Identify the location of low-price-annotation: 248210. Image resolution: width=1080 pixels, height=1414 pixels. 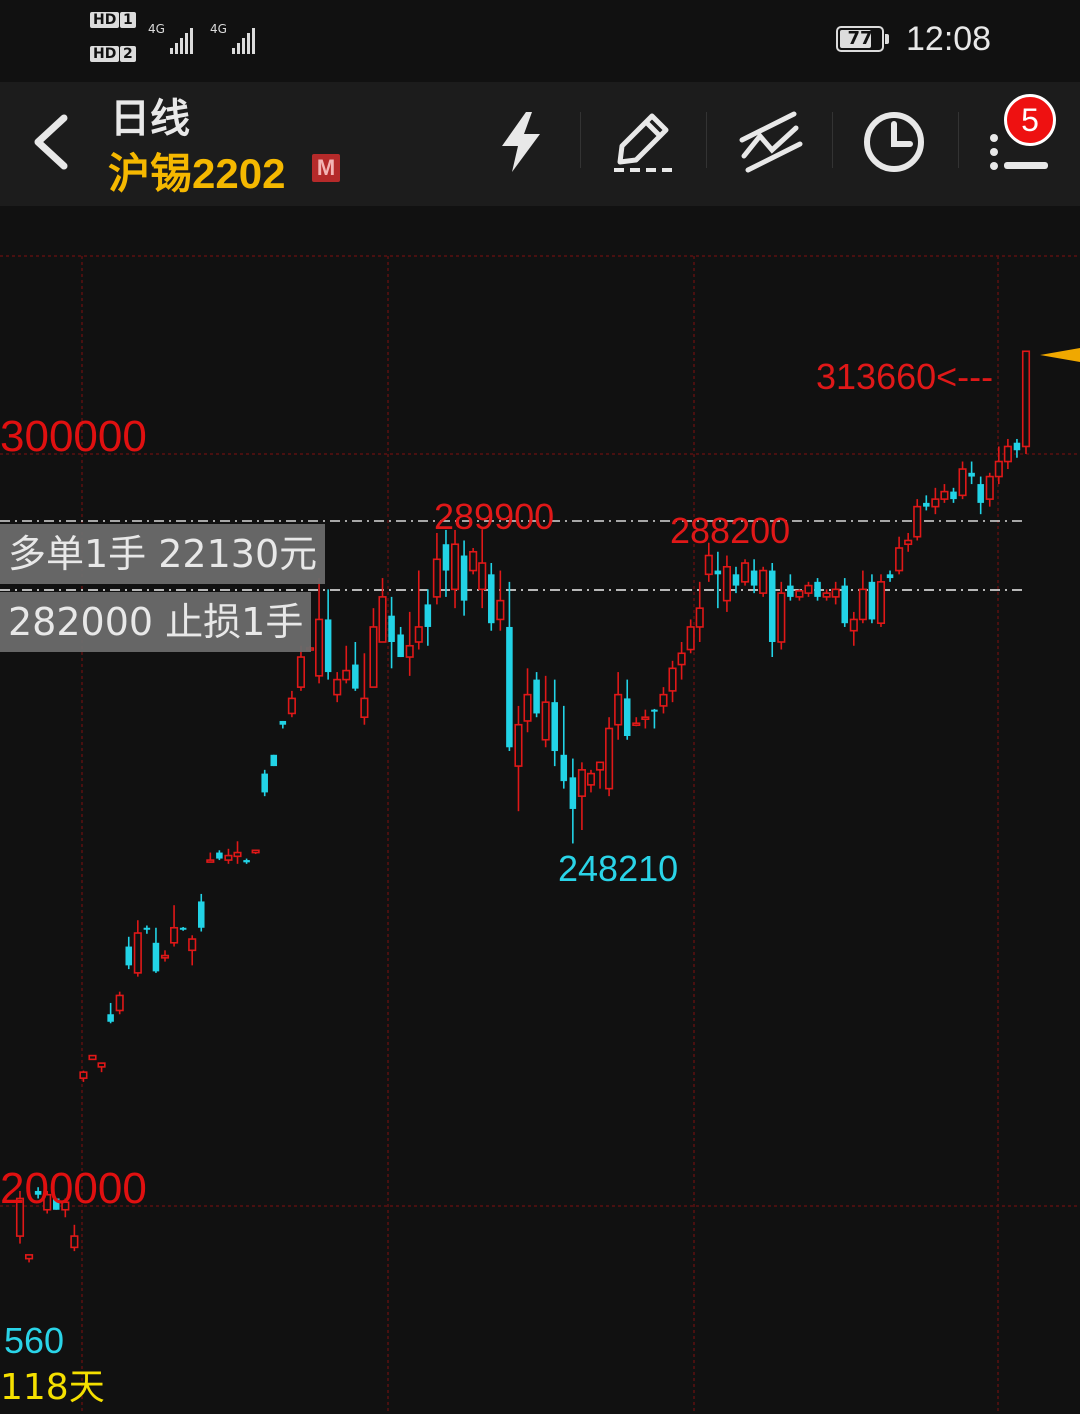
(618, 868).